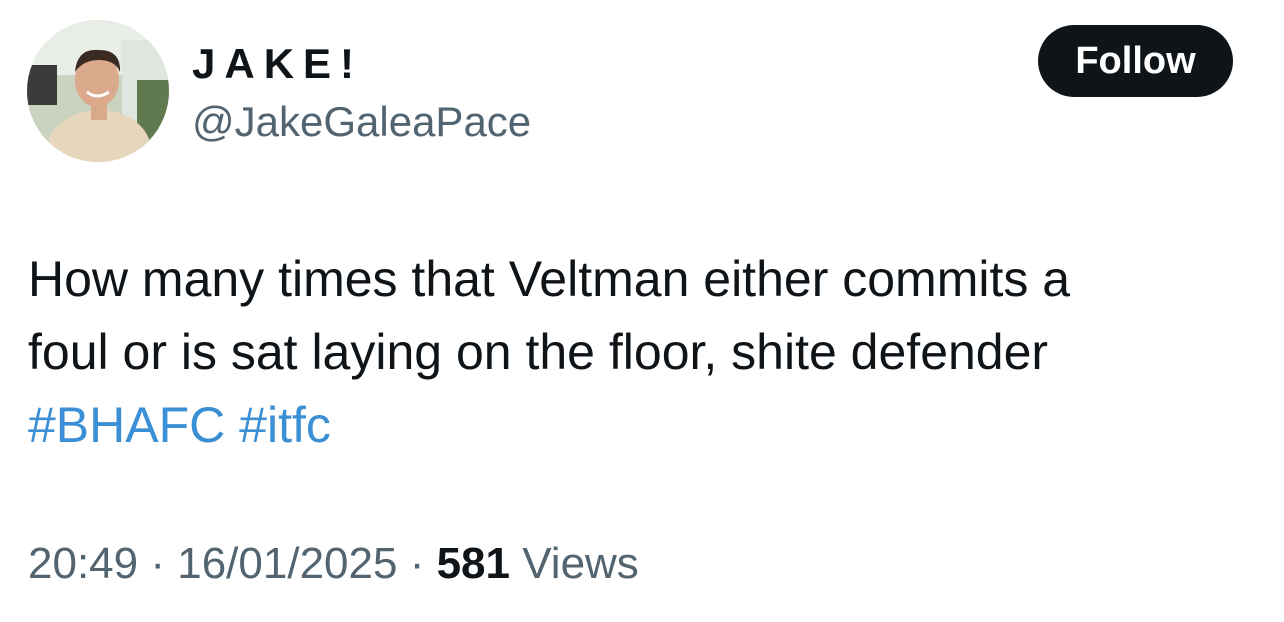 This screenshot has height=622, width=1284. I want to click on views-label: Views, so click(580, 563).